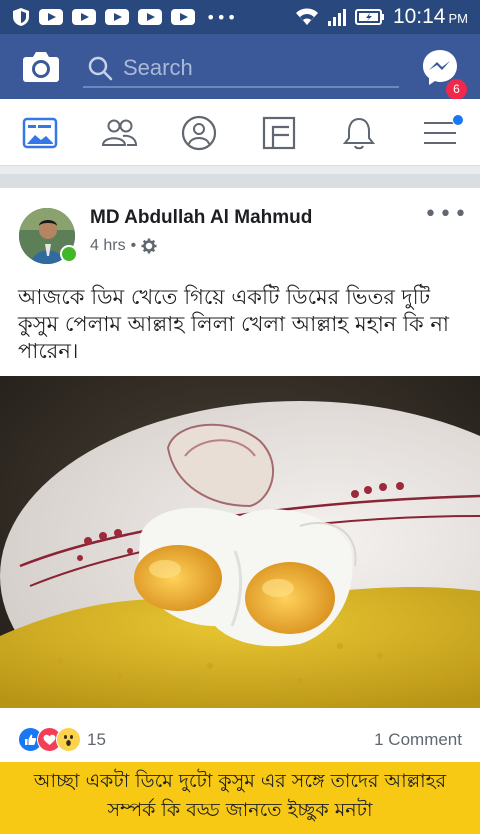  I want to click on battery-icon, so click(369, 17).